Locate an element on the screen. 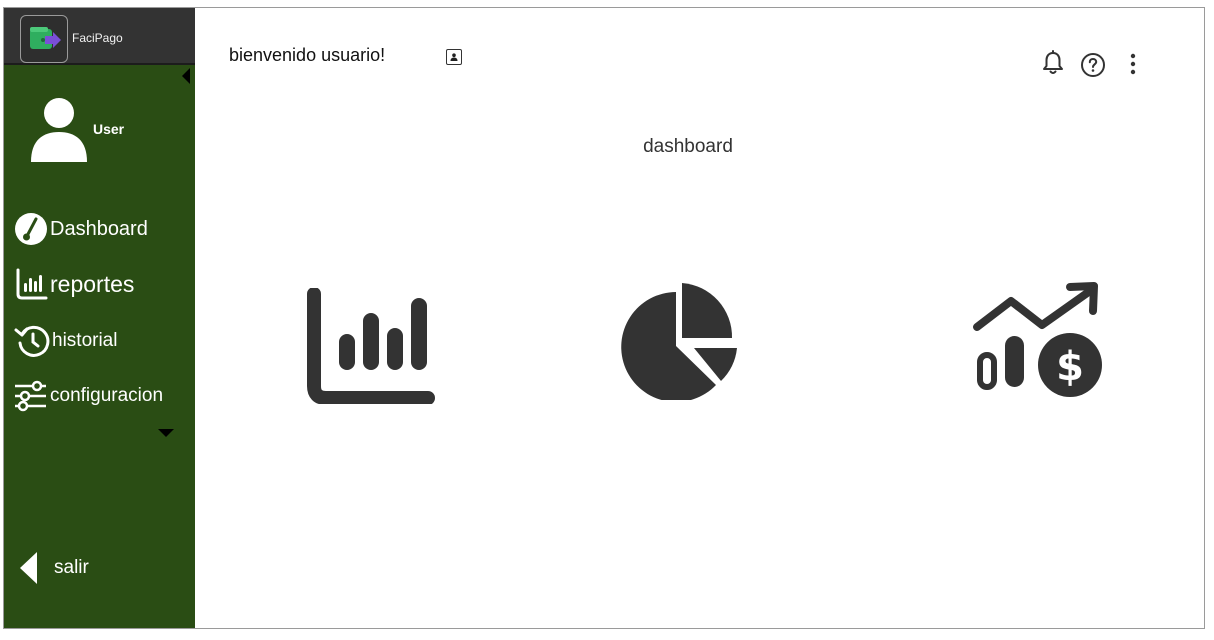  page-title: dashboard is located at coordinates (688, 146).